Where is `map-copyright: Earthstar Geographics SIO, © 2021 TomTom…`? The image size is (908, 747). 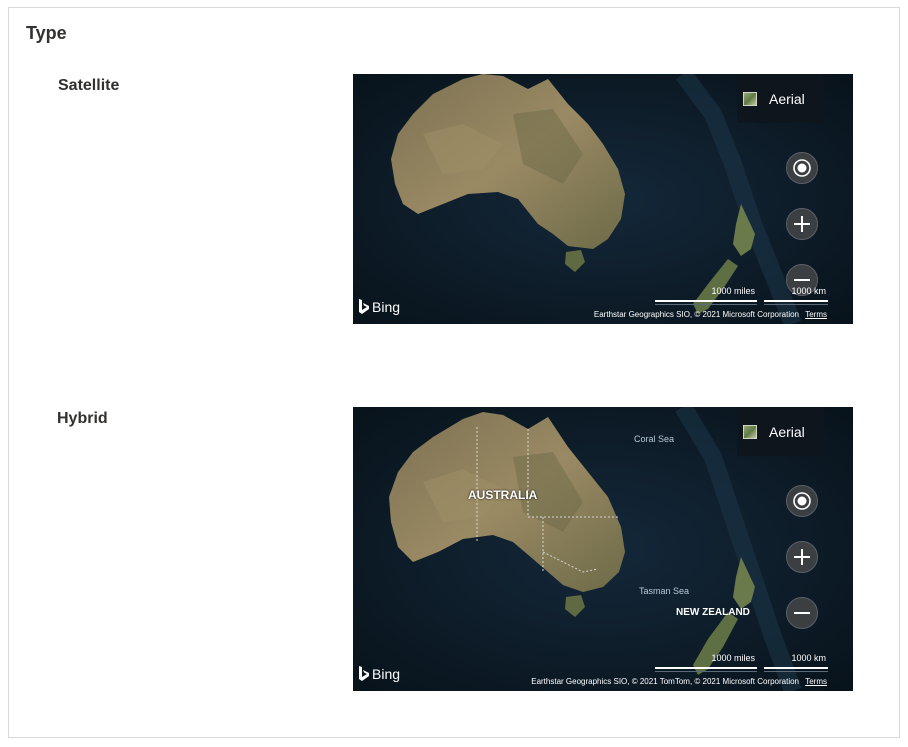 map-copyright: Earthstar Geographics SIO, © 2021 TomTom… is located at coordinates (665, 681).